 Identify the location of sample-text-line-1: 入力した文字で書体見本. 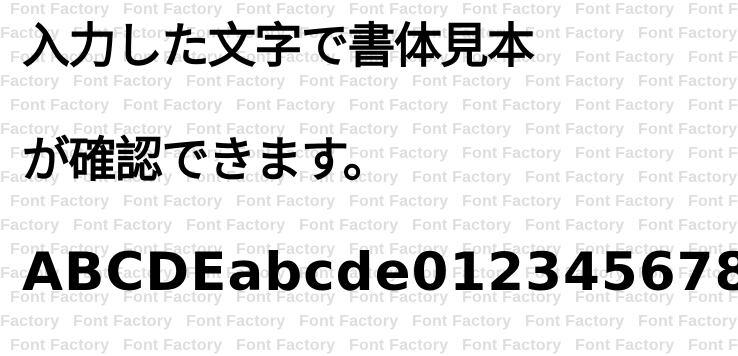
(278, 46).